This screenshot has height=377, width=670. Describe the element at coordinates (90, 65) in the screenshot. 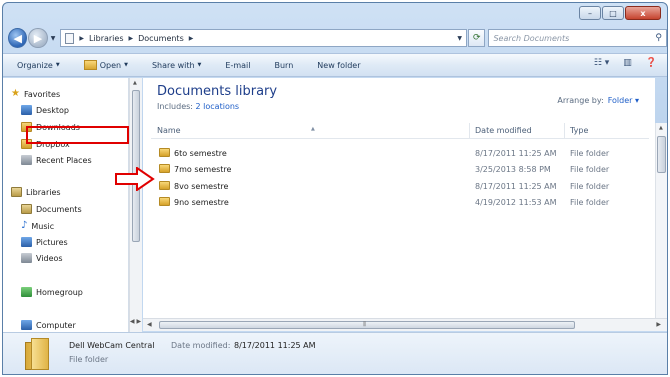

I see `open-folder-icon` at that location.